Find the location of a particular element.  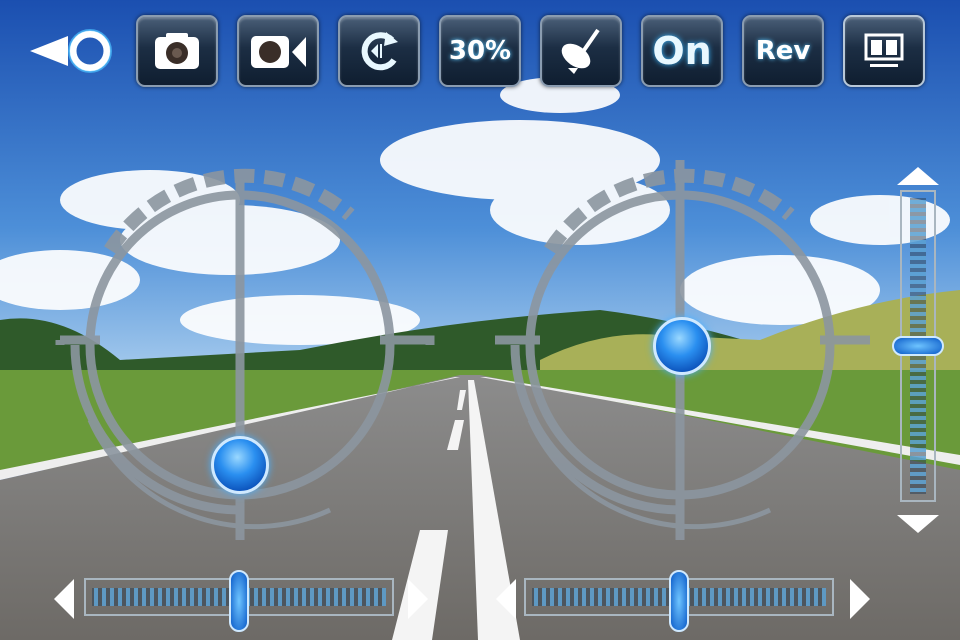

video-camera-icon is located at coordinates (278, 52).